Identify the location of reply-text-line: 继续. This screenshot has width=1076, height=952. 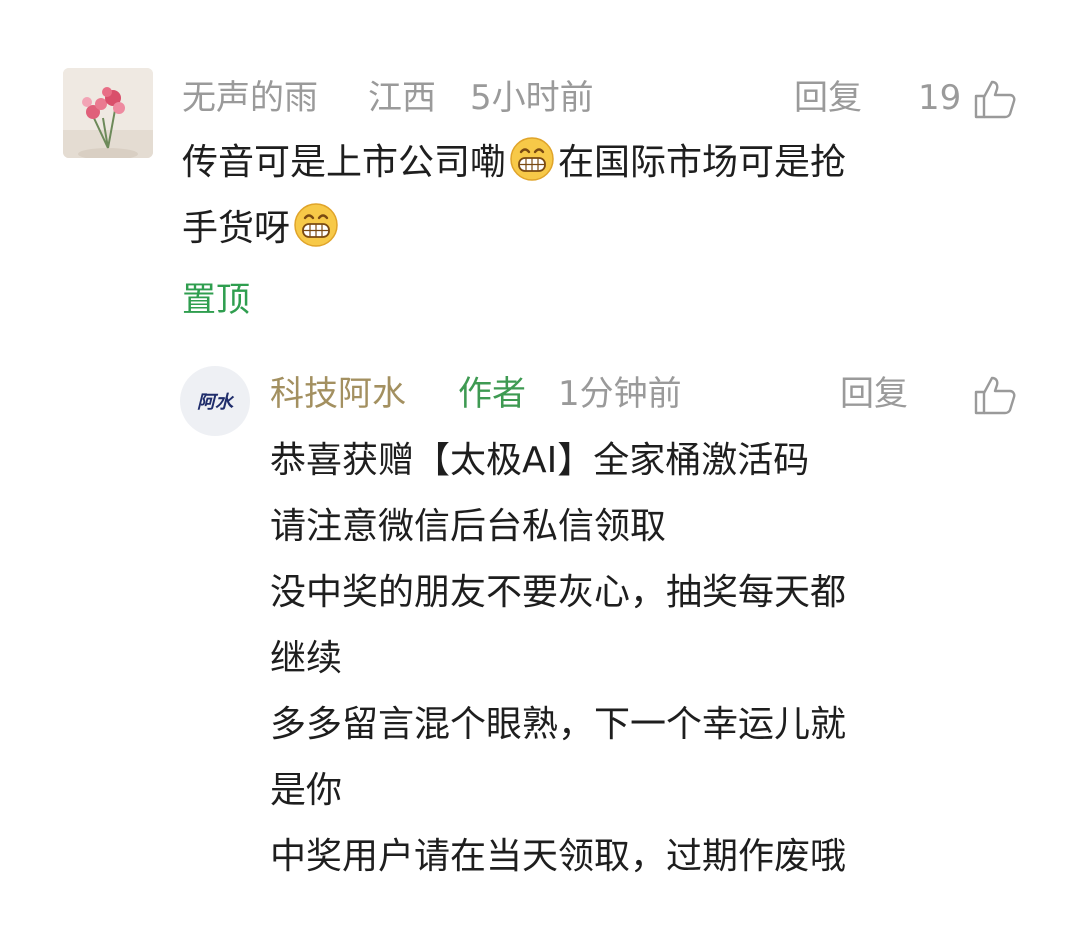
(306, 658).